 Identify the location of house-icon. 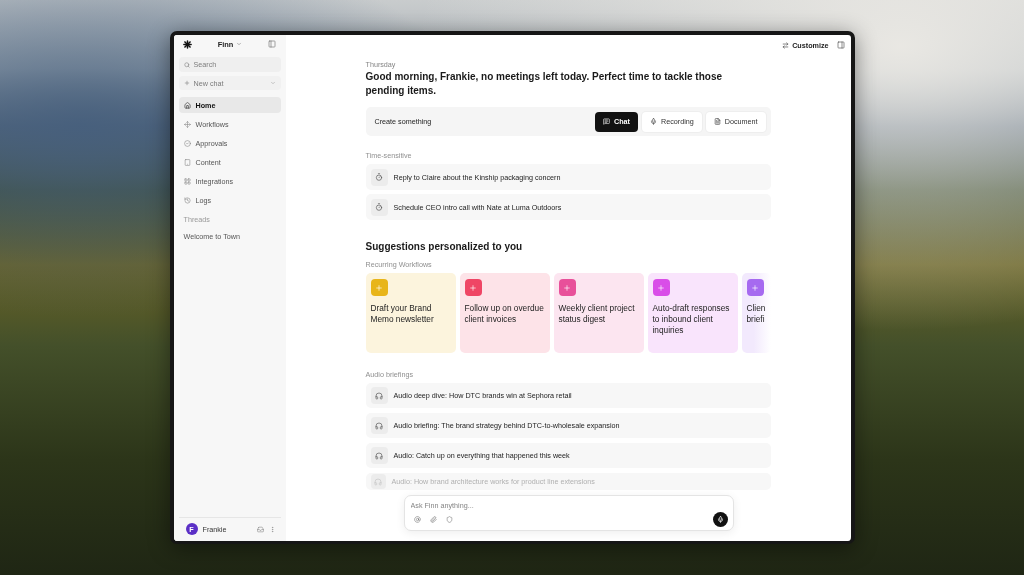
(187, 105).